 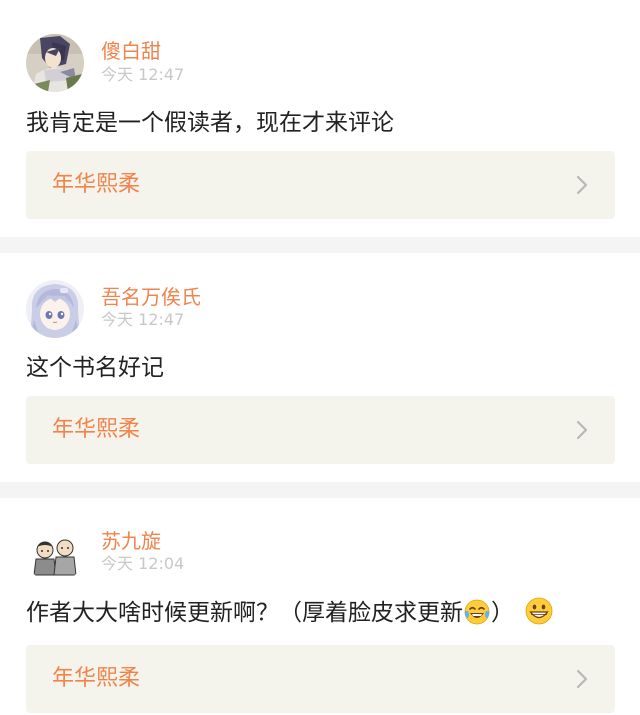 I want to click on username: 苏九旋, so click(x=131, y=541).